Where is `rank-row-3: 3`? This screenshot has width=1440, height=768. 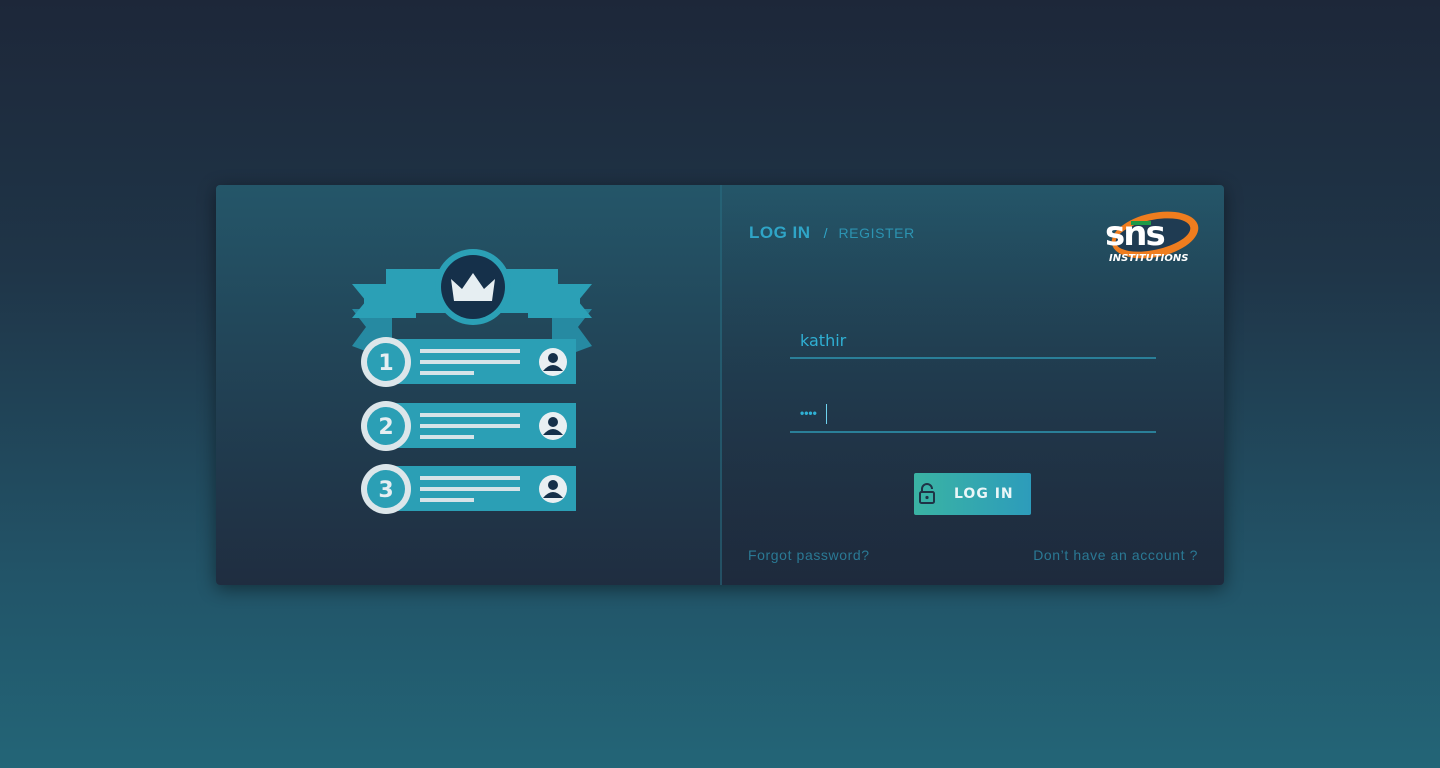 rank-row-3: 3 is located at coordinates (468, 489).